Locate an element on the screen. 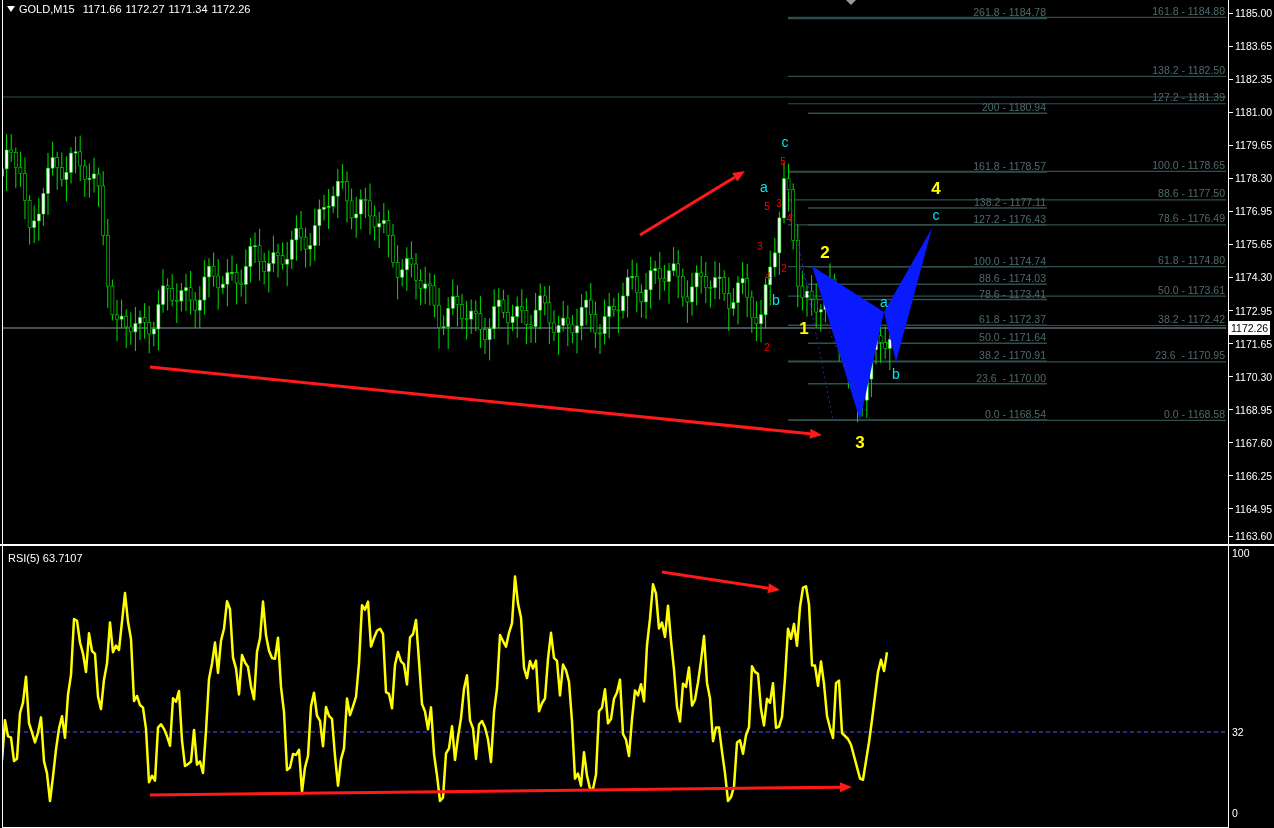 The width and height of the screenshot is (1274, 828). fib-level-label: 0.0 - 1168.58 is located at coordinates (1194, 413).